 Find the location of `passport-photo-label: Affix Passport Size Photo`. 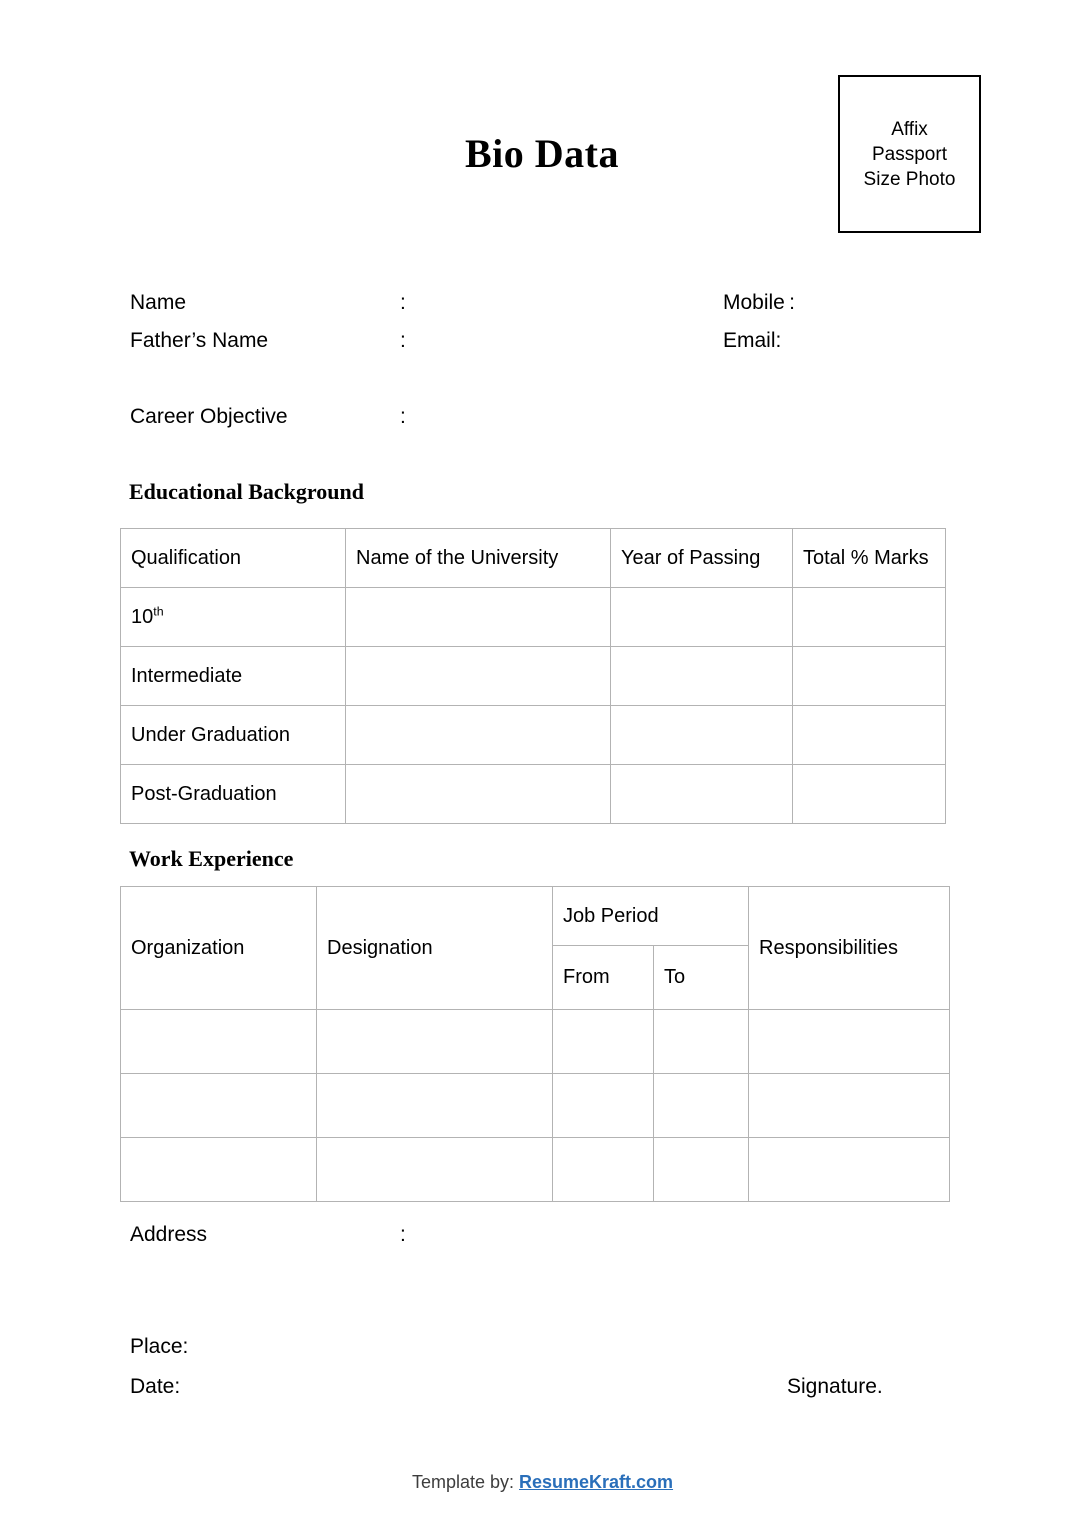

passport-photo-label: Affix Passport Size Photo is located at coordinates (910, 154).